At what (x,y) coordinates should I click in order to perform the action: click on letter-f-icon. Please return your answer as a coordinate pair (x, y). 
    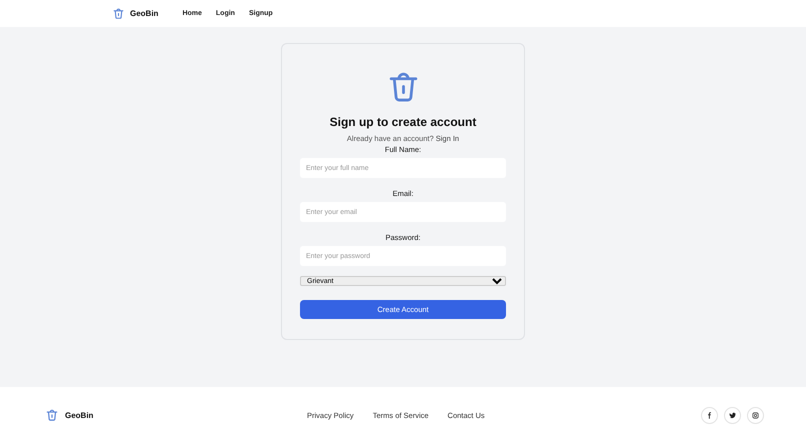
    Looking at the image, I should click on (709, 415).